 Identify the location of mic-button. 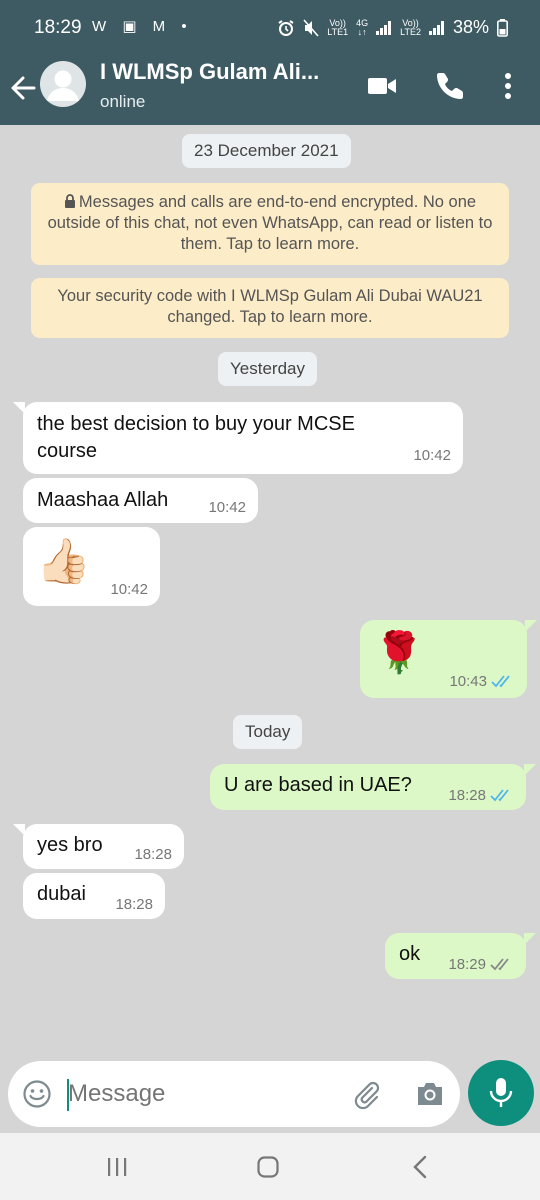
(501, 1093).